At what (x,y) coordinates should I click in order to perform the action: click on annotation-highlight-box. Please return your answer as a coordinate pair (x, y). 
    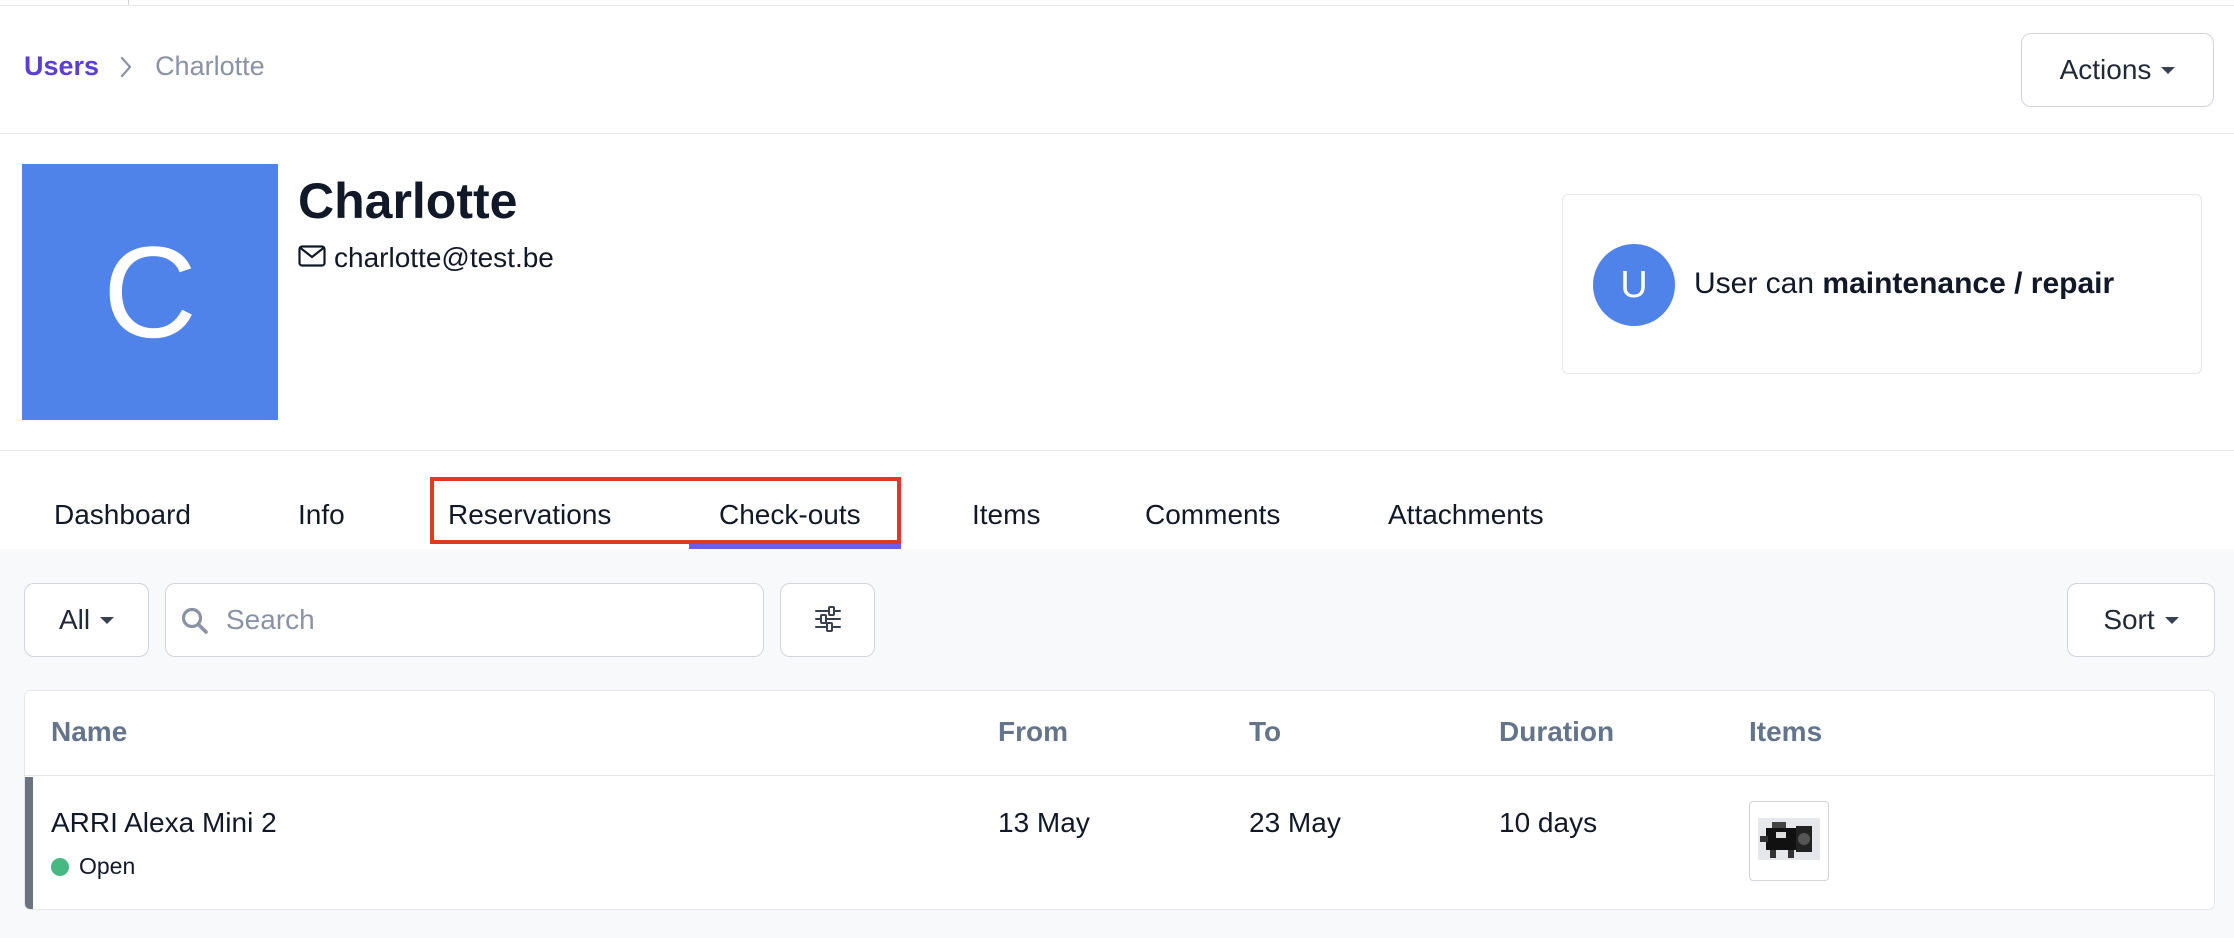
    Looking at the image, I should click on (665, 510).